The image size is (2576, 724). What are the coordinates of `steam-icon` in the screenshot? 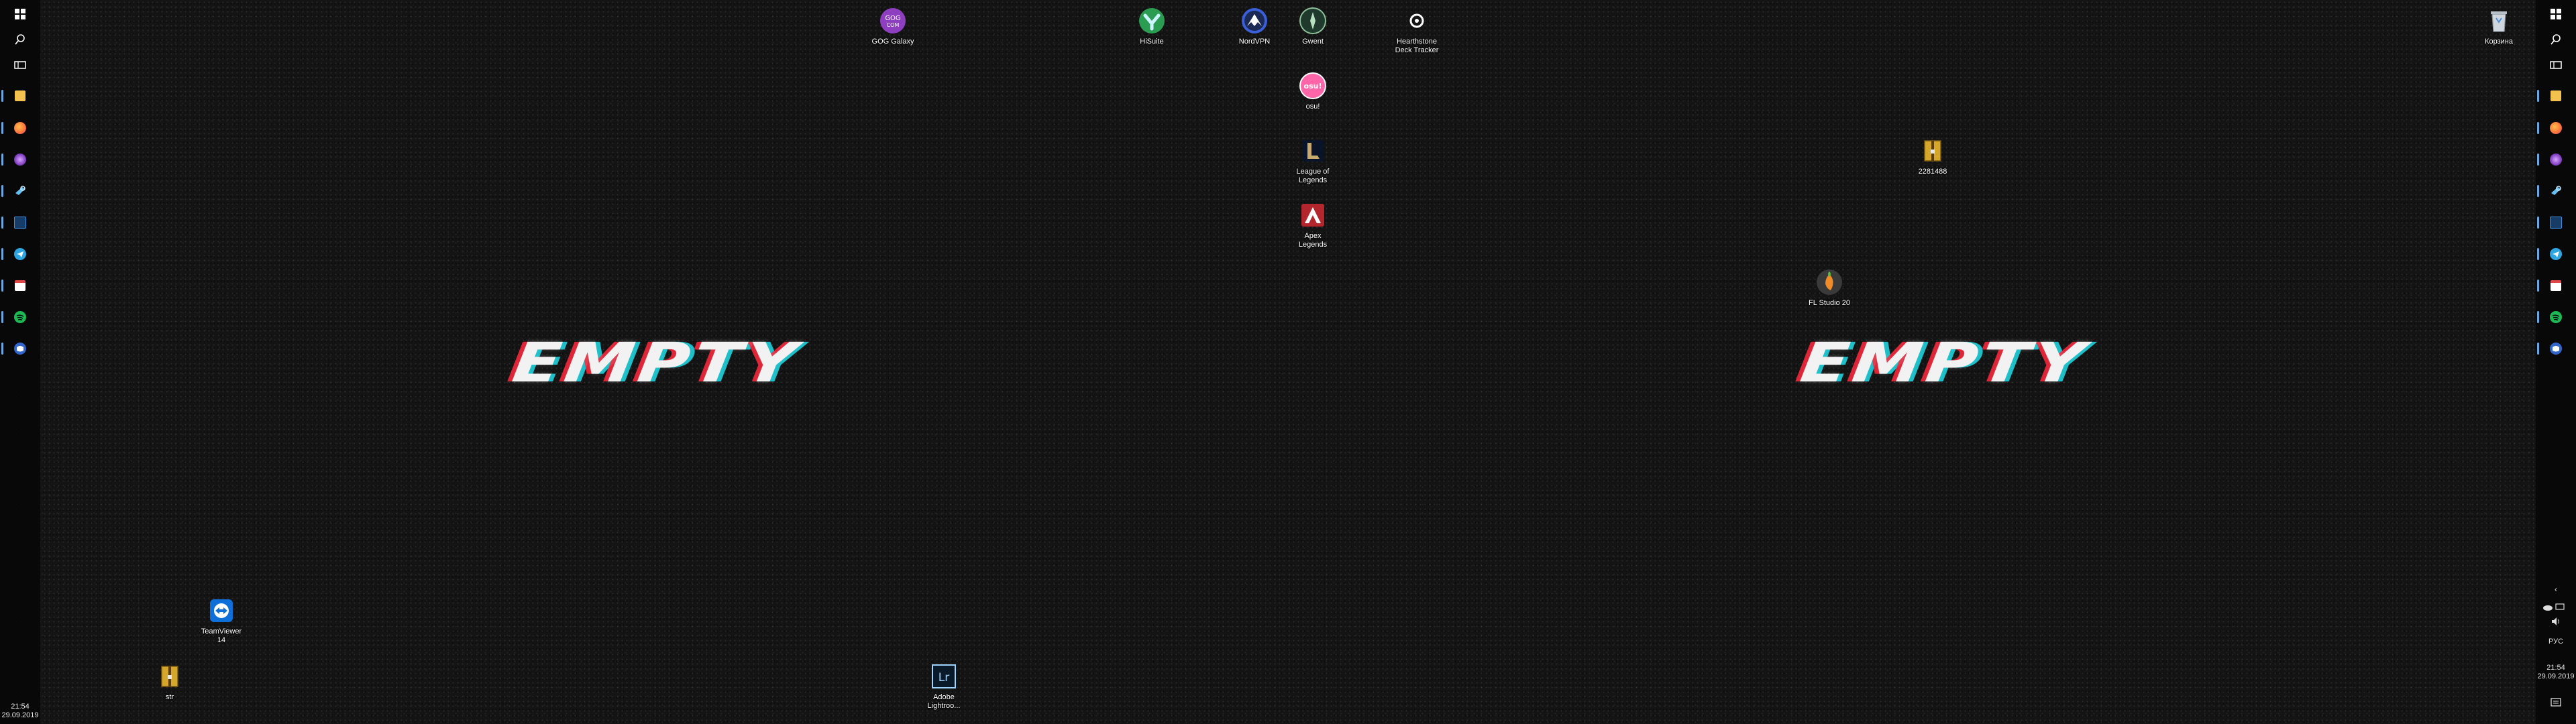 It's located at (2556, 190).